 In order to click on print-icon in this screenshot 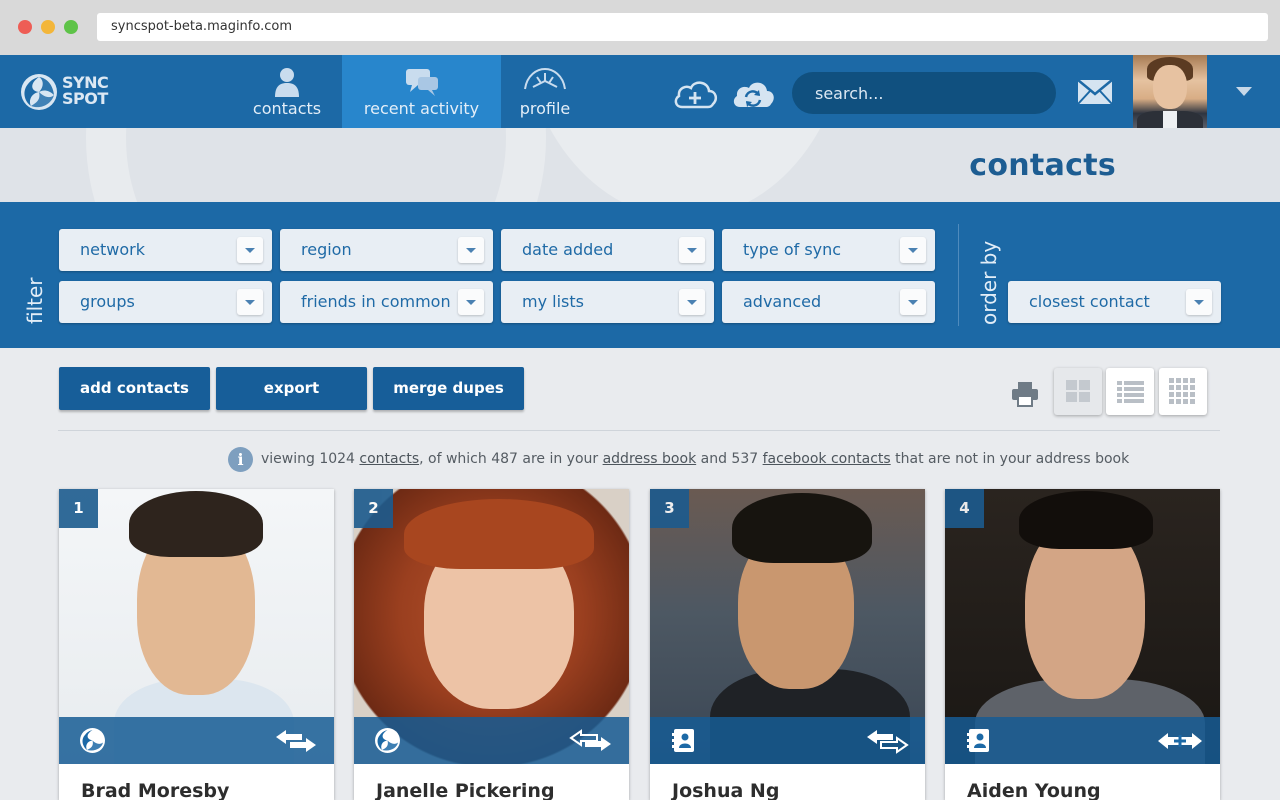, I will do `click(1025, 394)`.